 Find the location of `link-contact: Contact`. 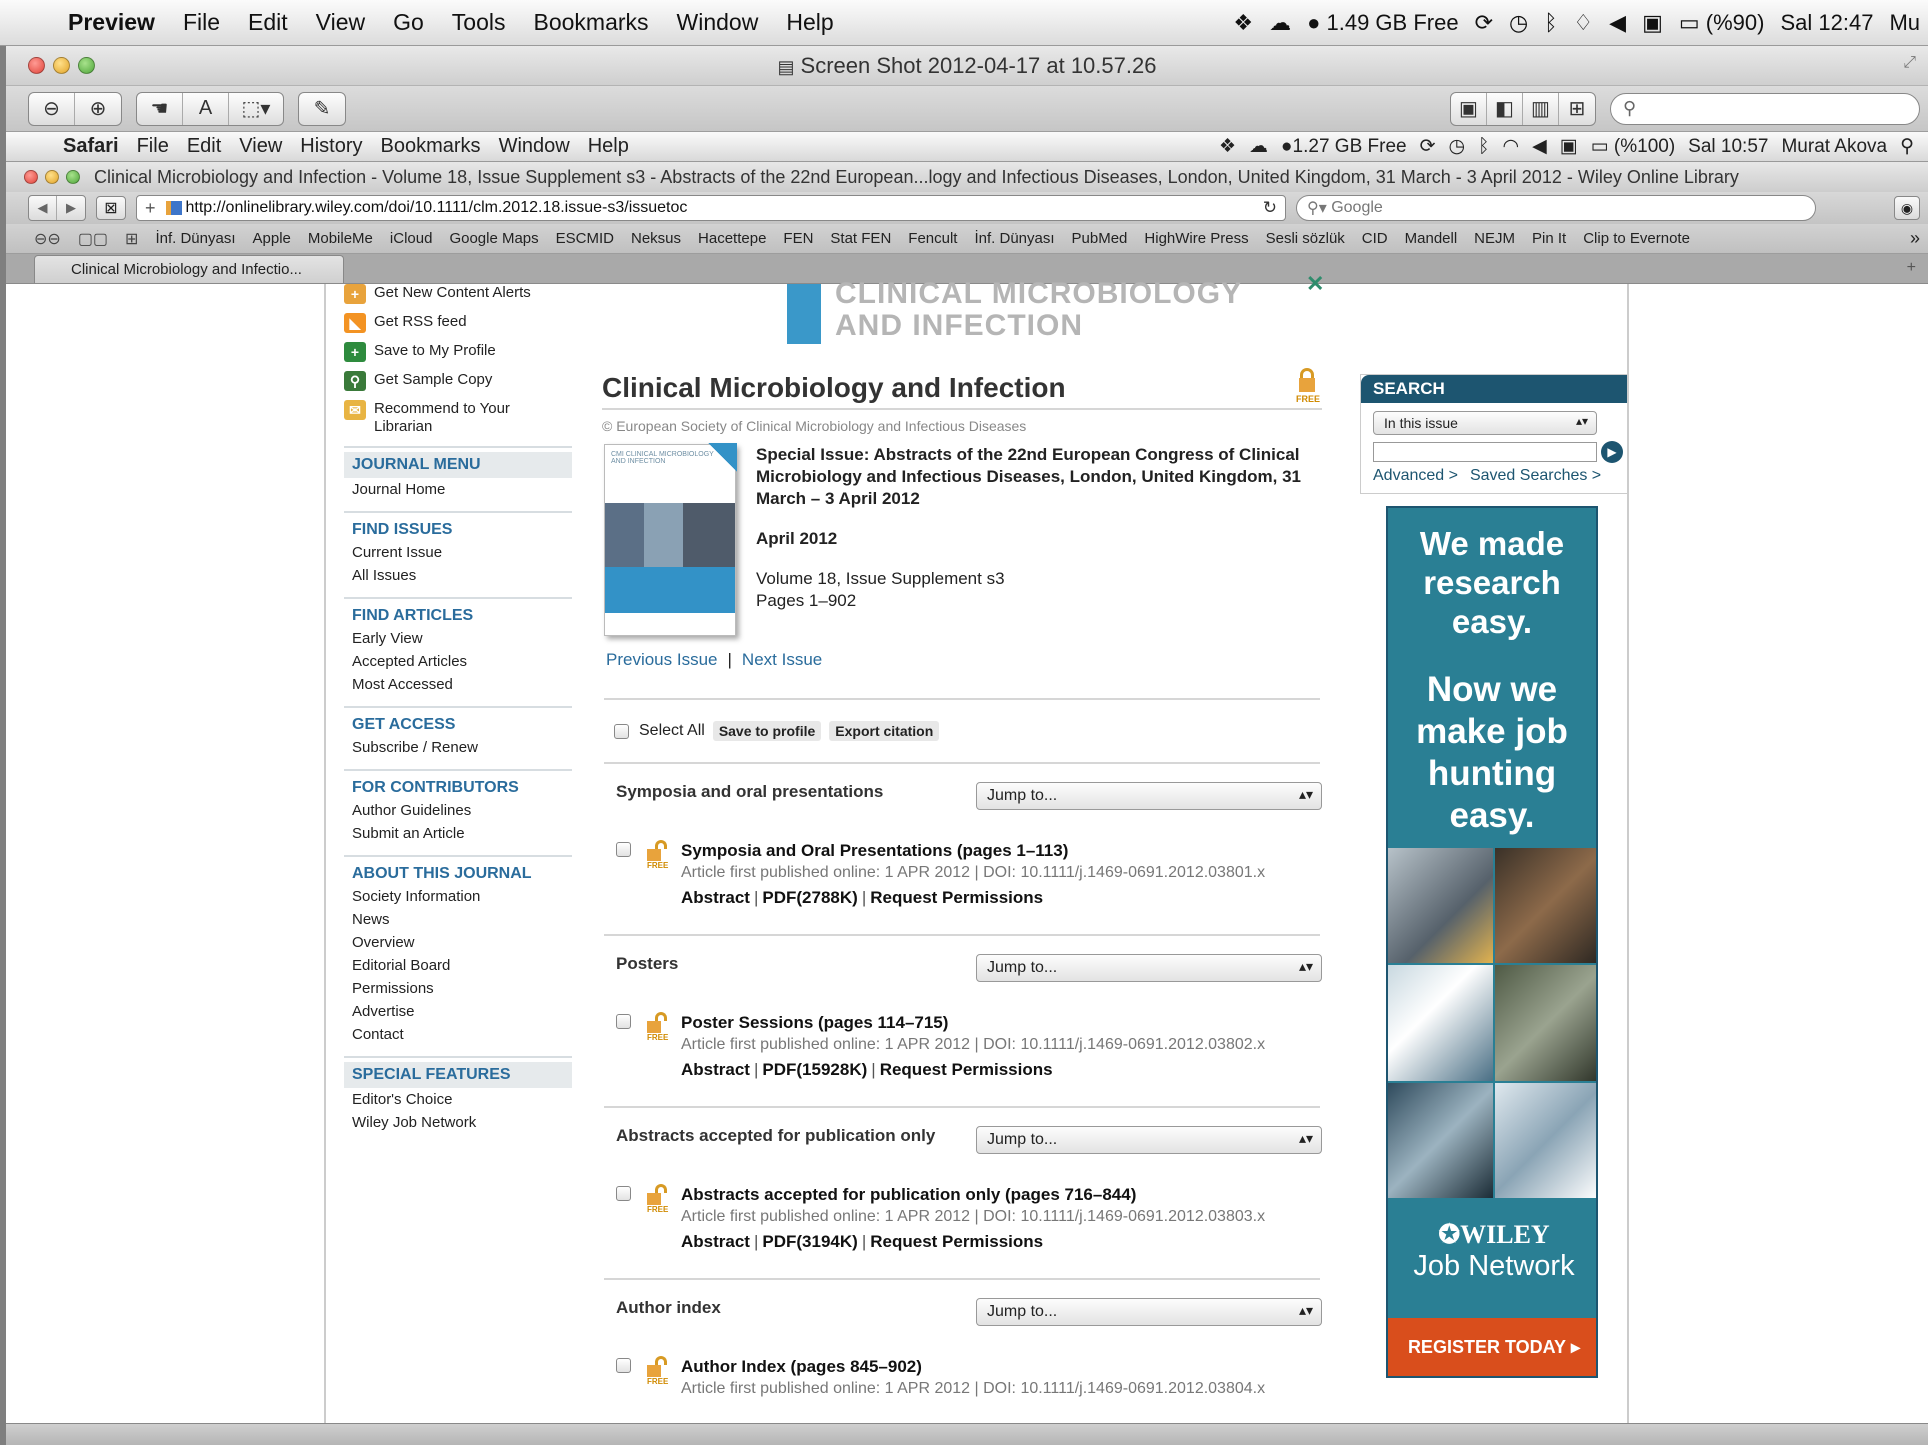

link-contact: Contact is located at coordinates (458, 1034).